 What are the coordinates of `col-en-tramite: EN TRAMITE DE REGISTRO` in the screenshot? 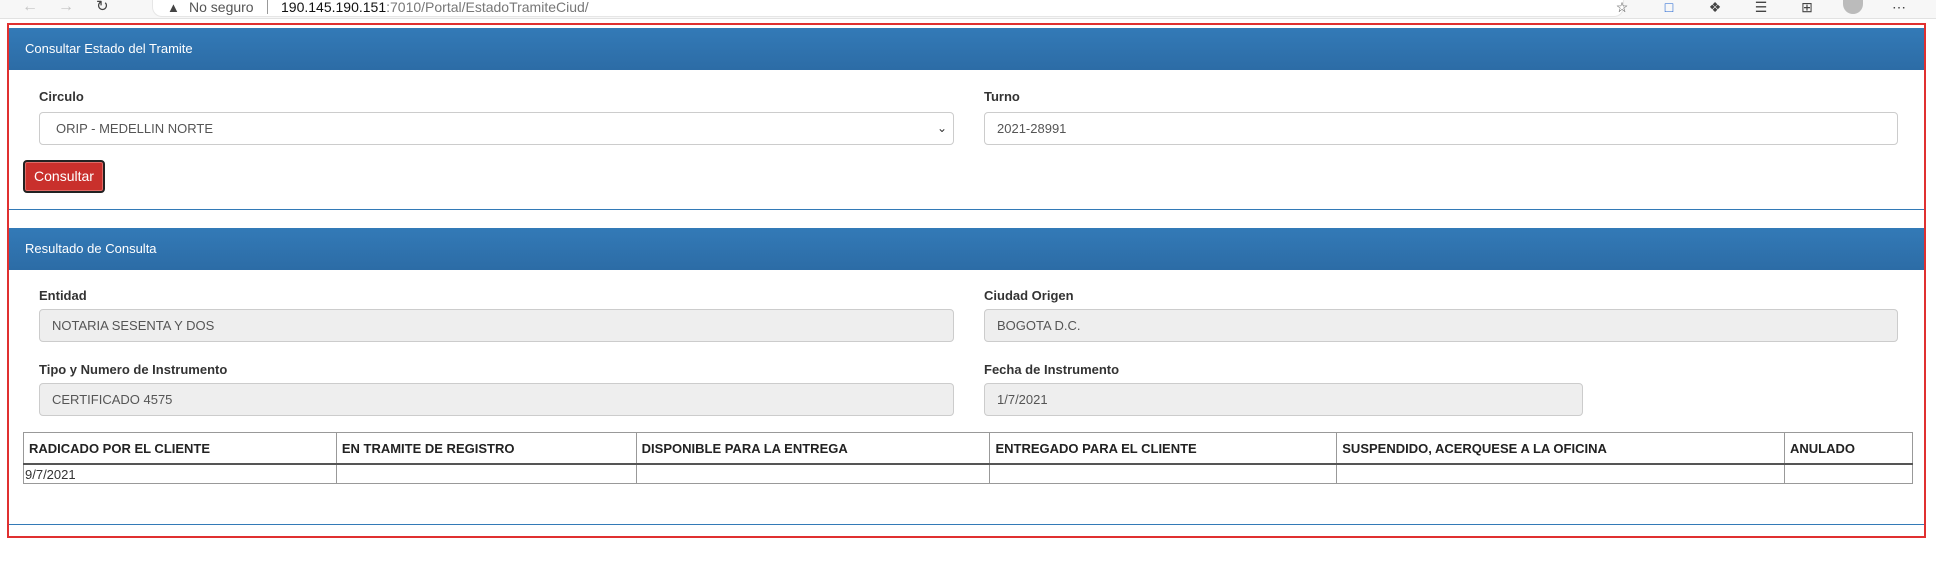 It's located at (486, 448).